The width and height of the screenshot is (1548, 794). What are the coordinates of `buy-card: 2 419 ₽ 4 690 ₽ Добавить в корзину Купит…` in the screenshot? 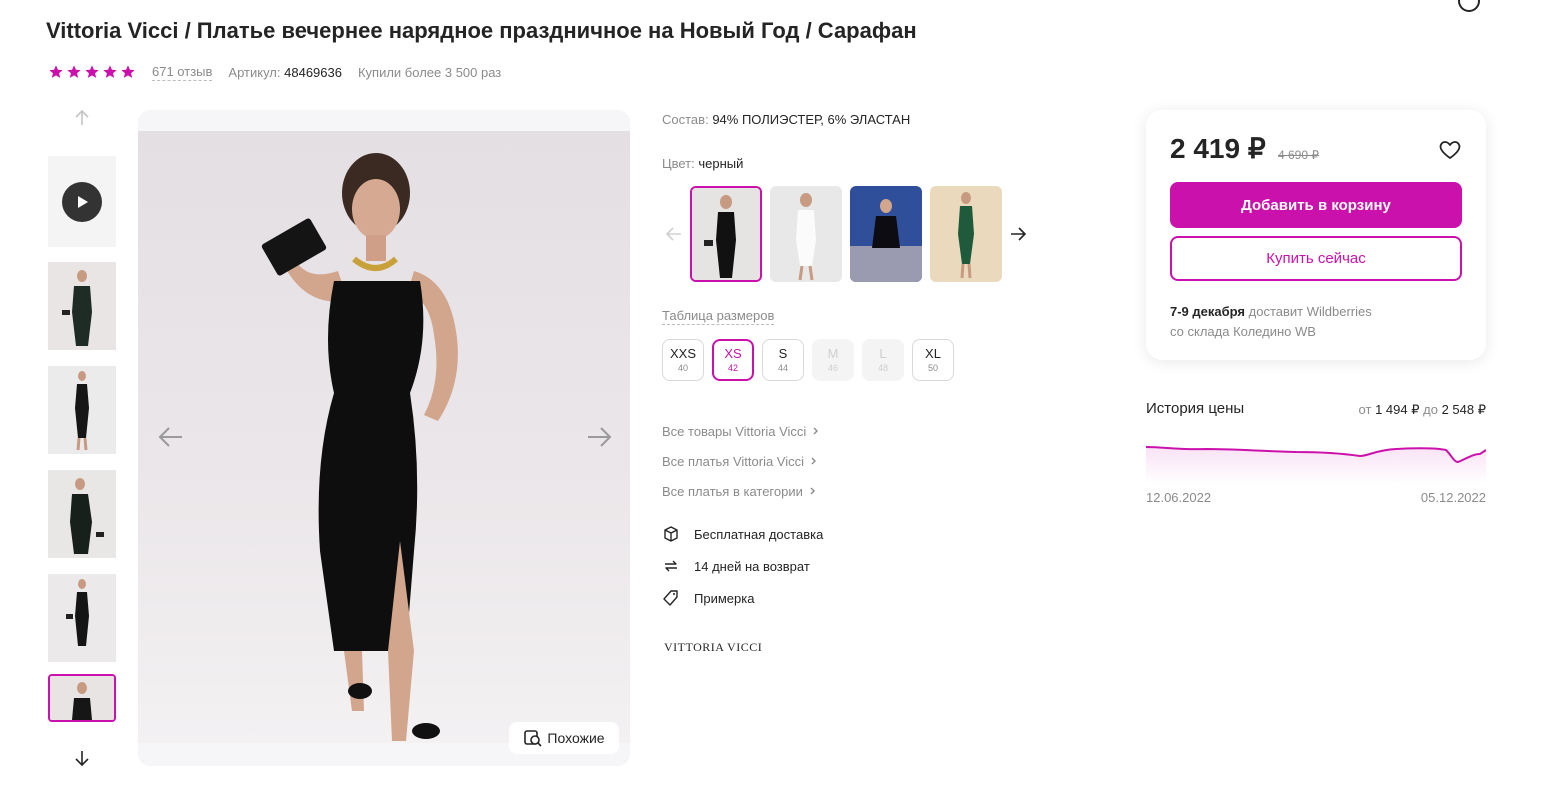 It's located at (1316, 235).